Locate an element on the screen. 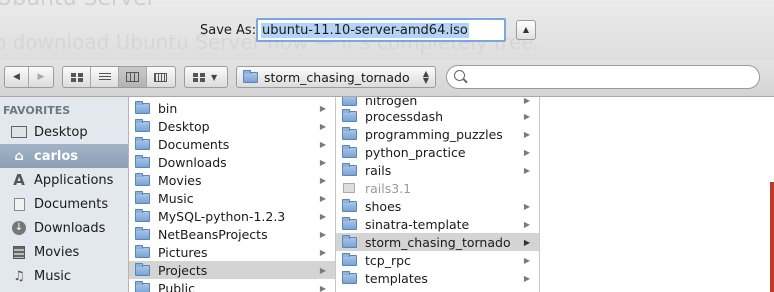  documents-icon is located at coordinates (19, 204).